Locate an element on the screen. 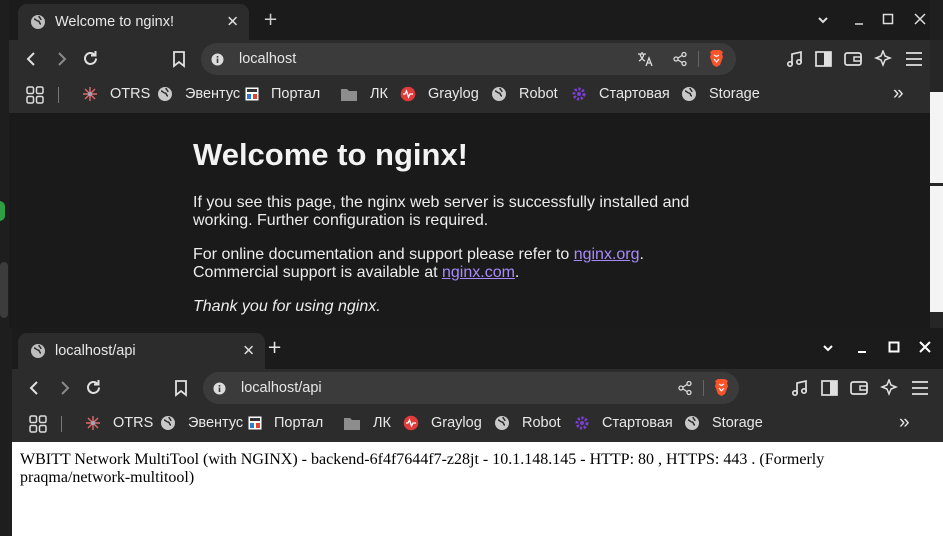 Image resolution: width=943 pixels, height=536 pixels. url-text: localhost/api is located at coordinates (281, 388).